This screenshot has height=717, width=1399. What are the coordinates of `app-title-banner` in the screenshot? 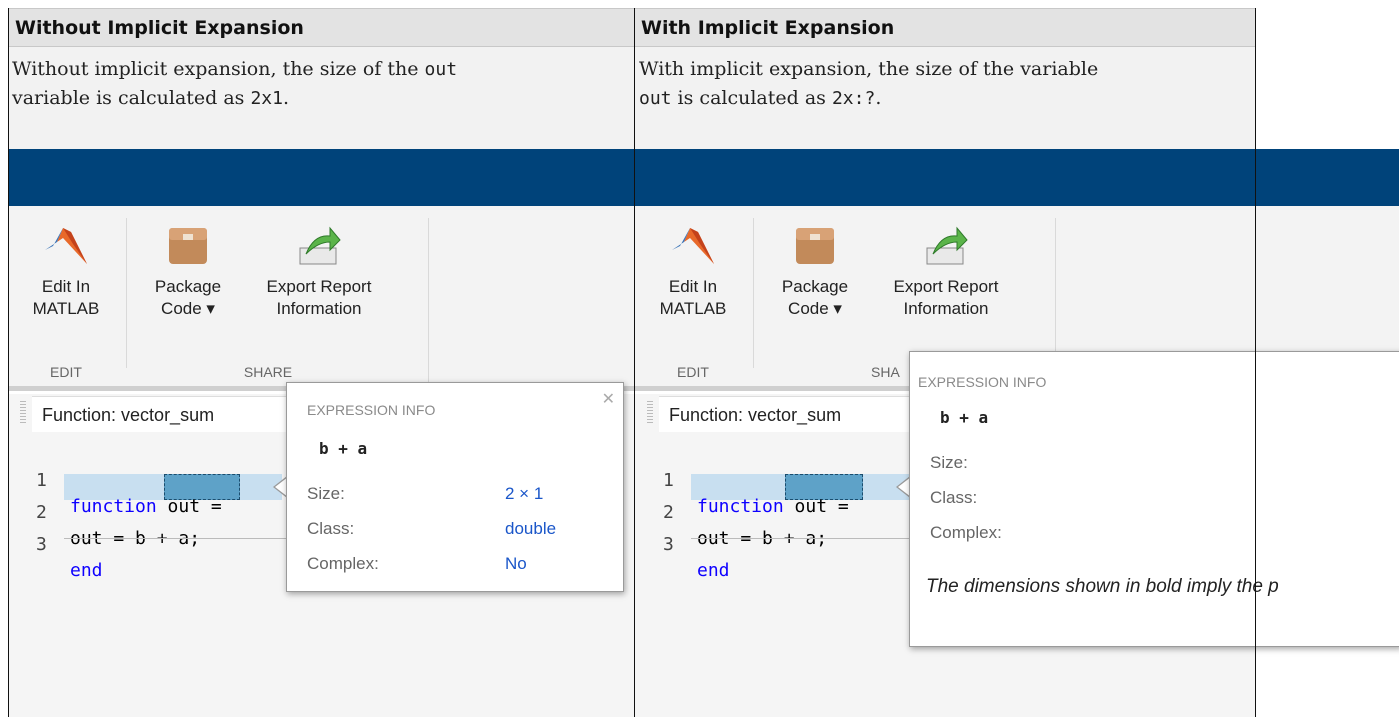 It's located at (703, 177).